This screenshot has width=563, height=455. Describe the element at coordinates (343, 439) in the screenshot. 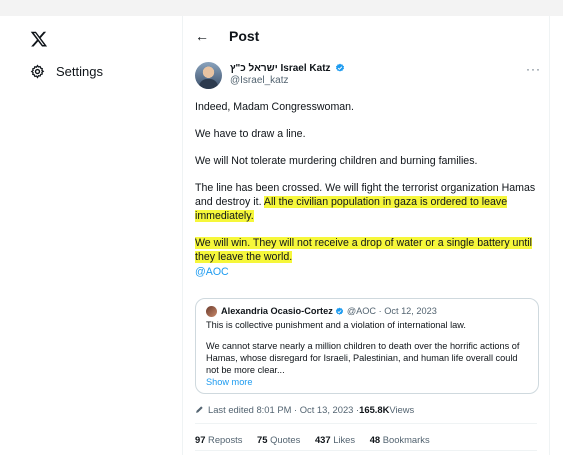

I see `likes-label: Likes` at that location.